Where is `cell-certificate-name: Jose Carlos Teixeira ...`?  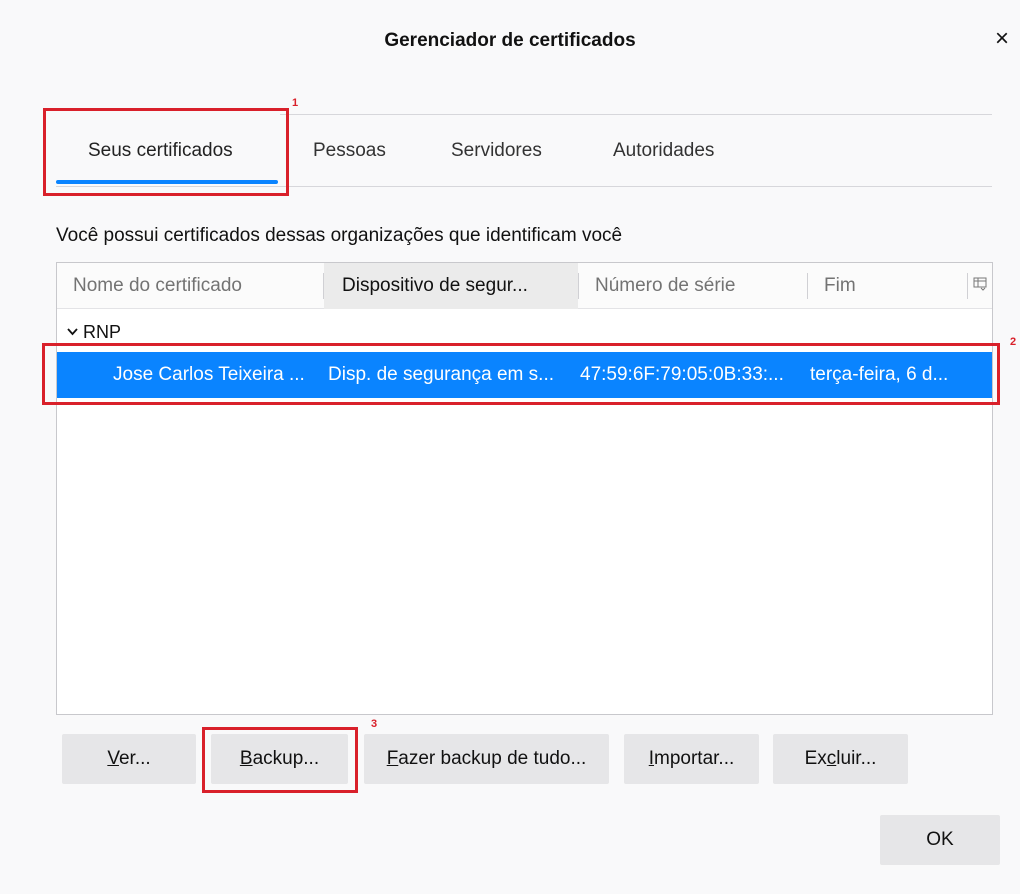
cell-certificate-name: Jose Carlos Teixeira ... is located at coordinates (209, 374).